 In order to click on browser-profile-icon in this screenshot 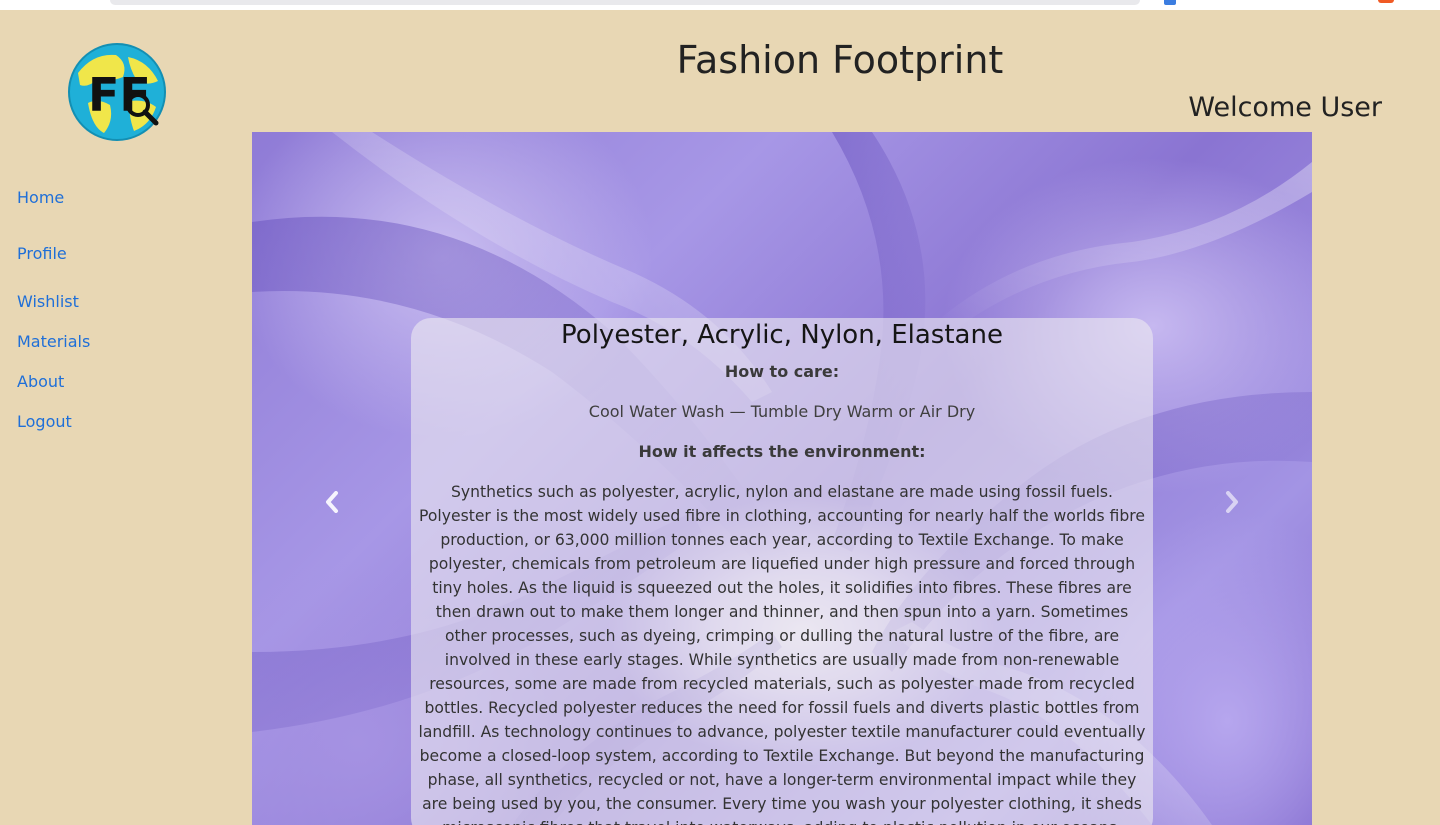, I will do `click(1386, 1)`.